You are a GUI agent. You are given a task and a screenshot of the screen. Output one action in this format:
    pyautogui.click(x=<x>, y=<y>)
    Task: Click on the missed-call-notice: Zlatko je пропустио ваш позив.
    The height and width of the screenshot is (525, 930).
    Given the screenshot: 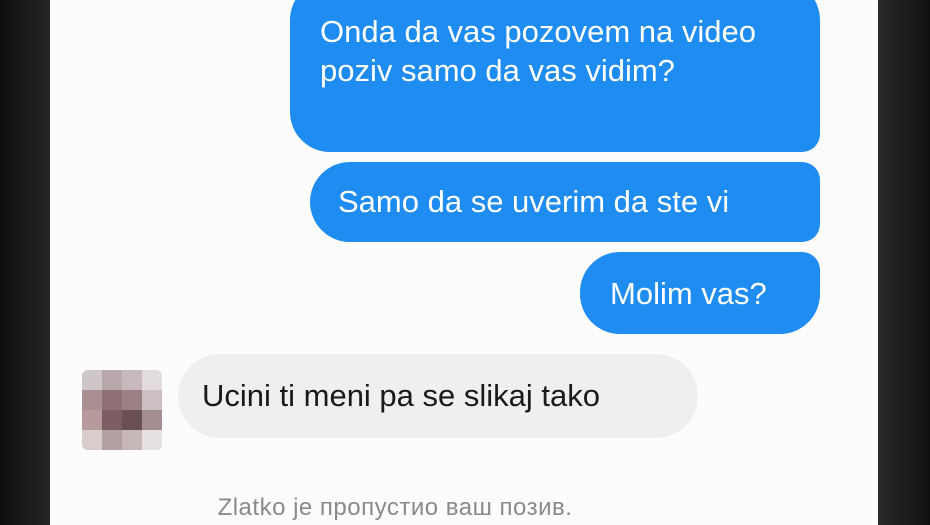 What is the action you would take?
    pyautogui.click(x=395, y=507)
    